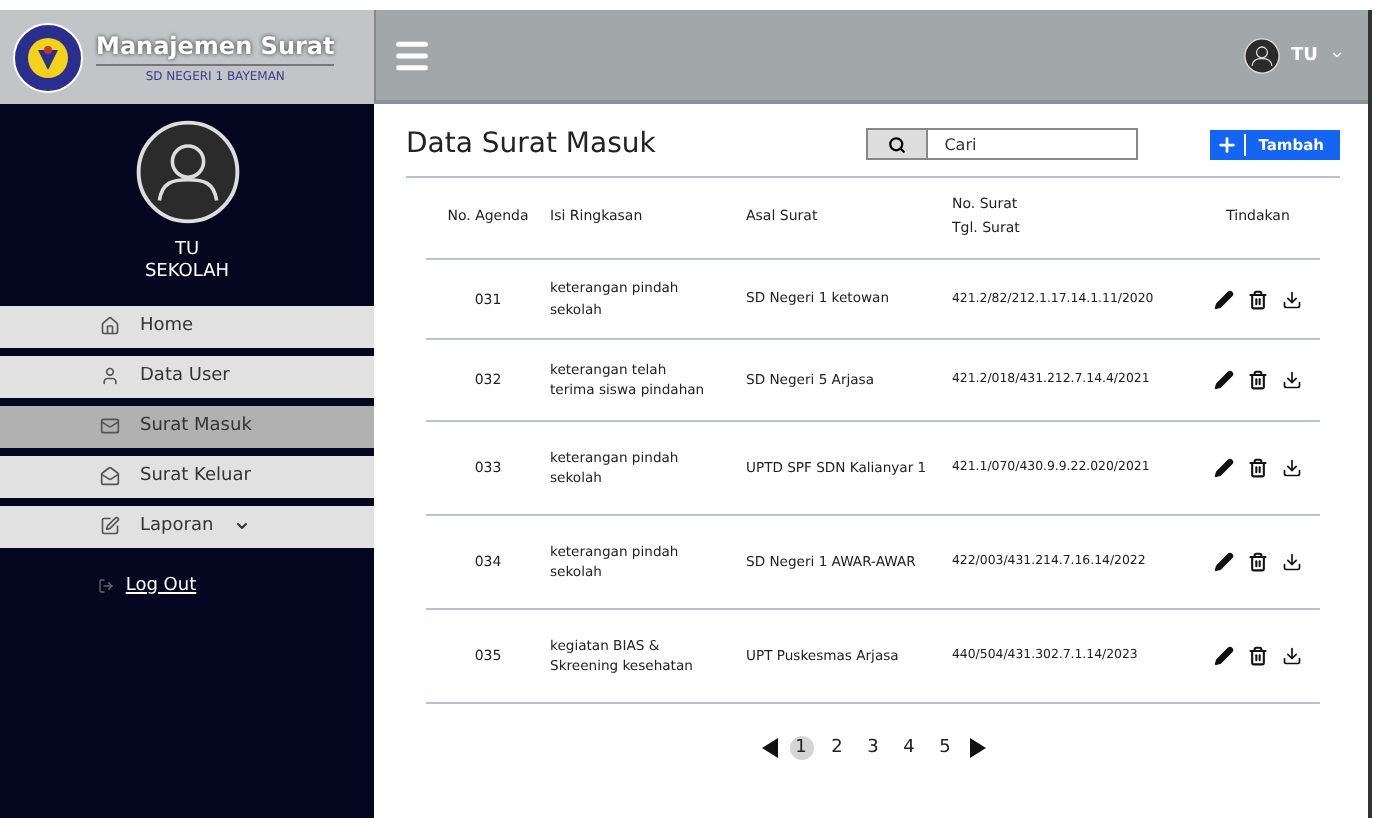 Image resolution: width=1376 pixels, height=818 pixels. Describe the element at coordinates (110, 426) in the screenshot. I see `inbox-icon` at that location.